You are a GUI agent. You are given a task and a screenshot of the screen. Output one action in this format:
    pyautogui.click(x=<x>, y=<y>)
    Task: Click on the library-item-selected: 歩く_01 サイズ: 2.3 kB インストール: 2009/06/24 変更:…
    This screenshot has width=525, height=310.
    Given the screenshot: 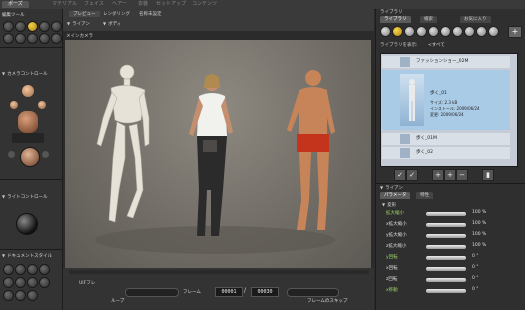 What is the action you would take?
    pyautogui.click(x=446, y=100)
    